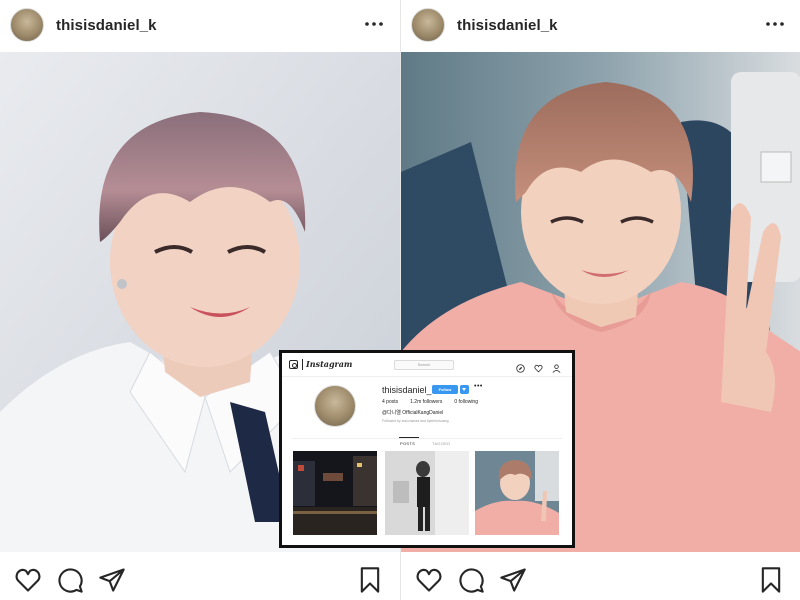  Describe the element at coordinates (466, 402) in the screenshot. I see `following-count: 0 following` at that location.